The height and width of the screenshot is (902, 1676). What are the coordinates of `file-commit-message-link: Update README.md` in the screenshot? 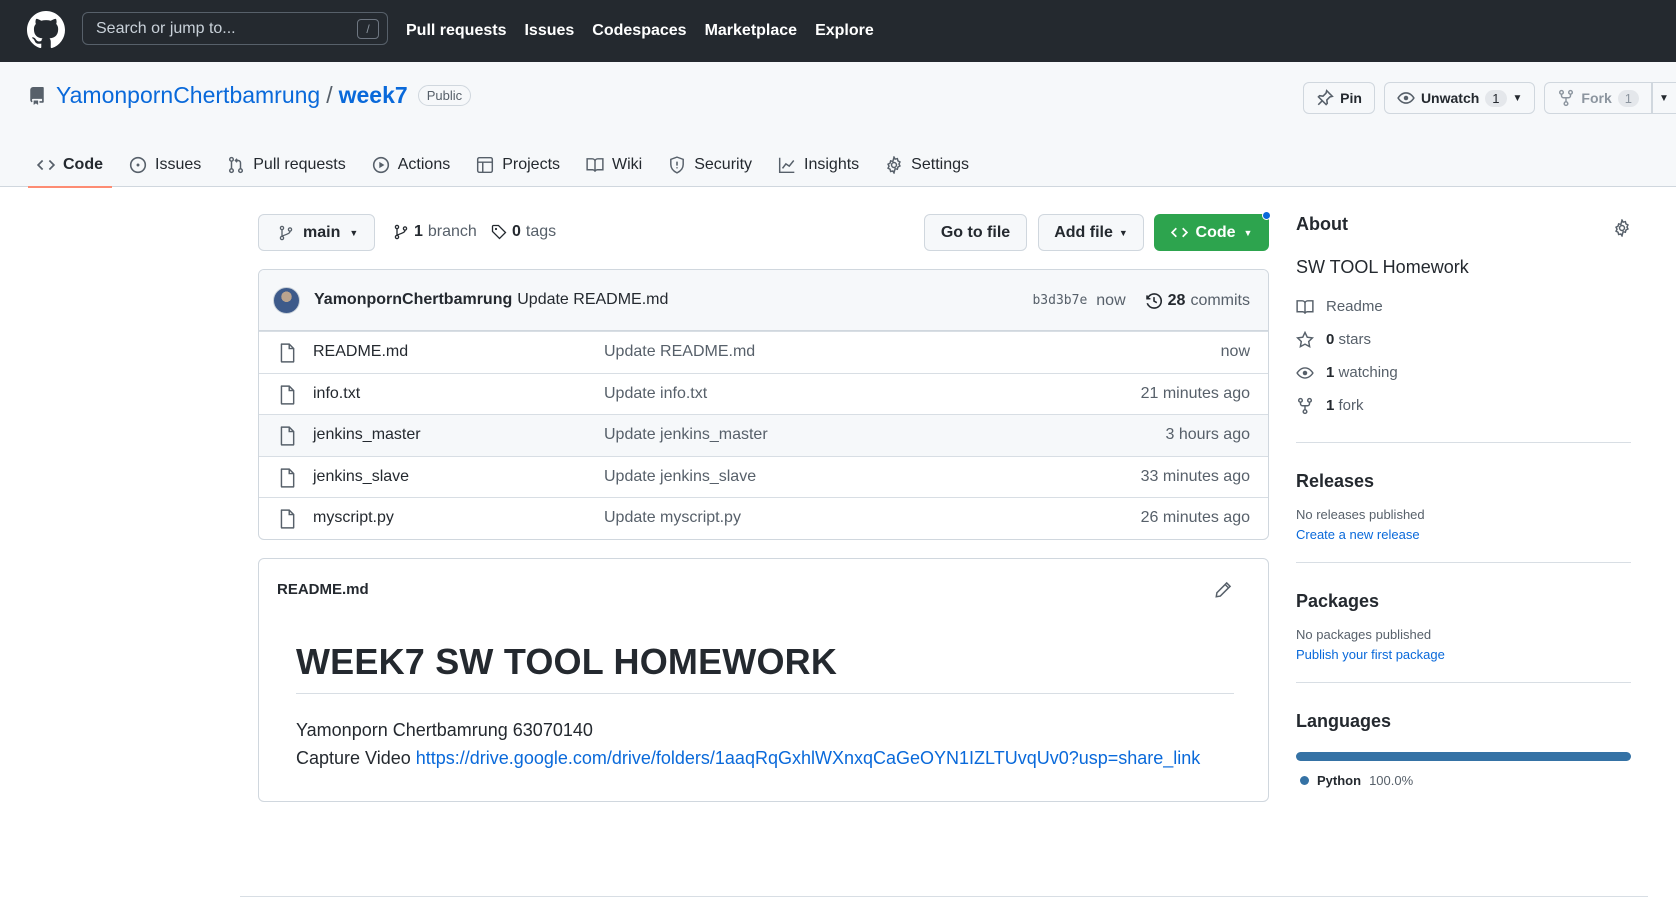 It's located at (679, 352).